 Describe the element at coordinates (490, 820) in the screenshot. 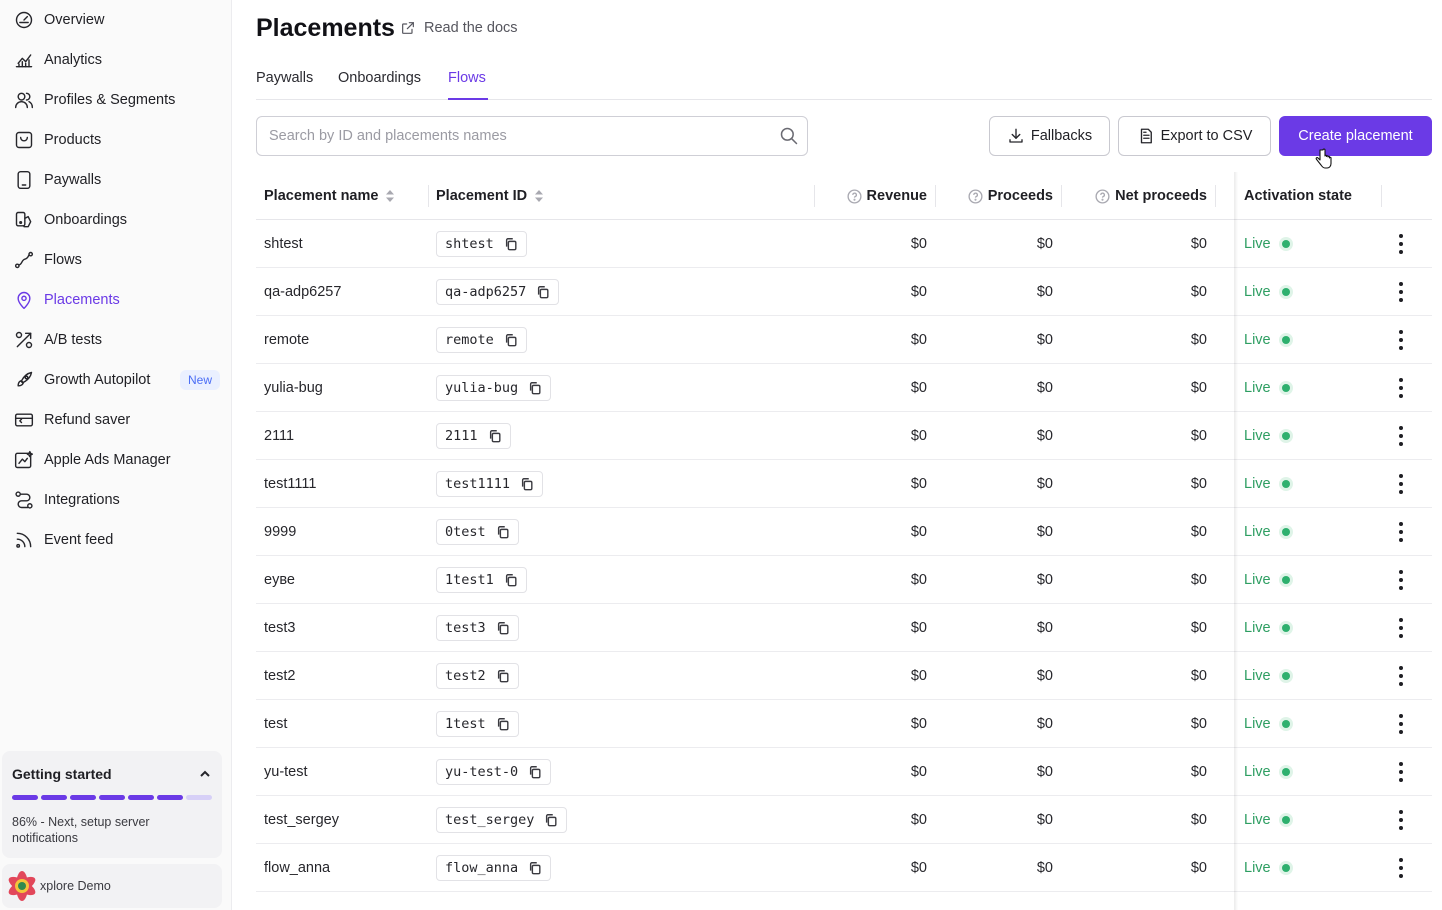

I see `placement-id-value: test_sergey` at that location.